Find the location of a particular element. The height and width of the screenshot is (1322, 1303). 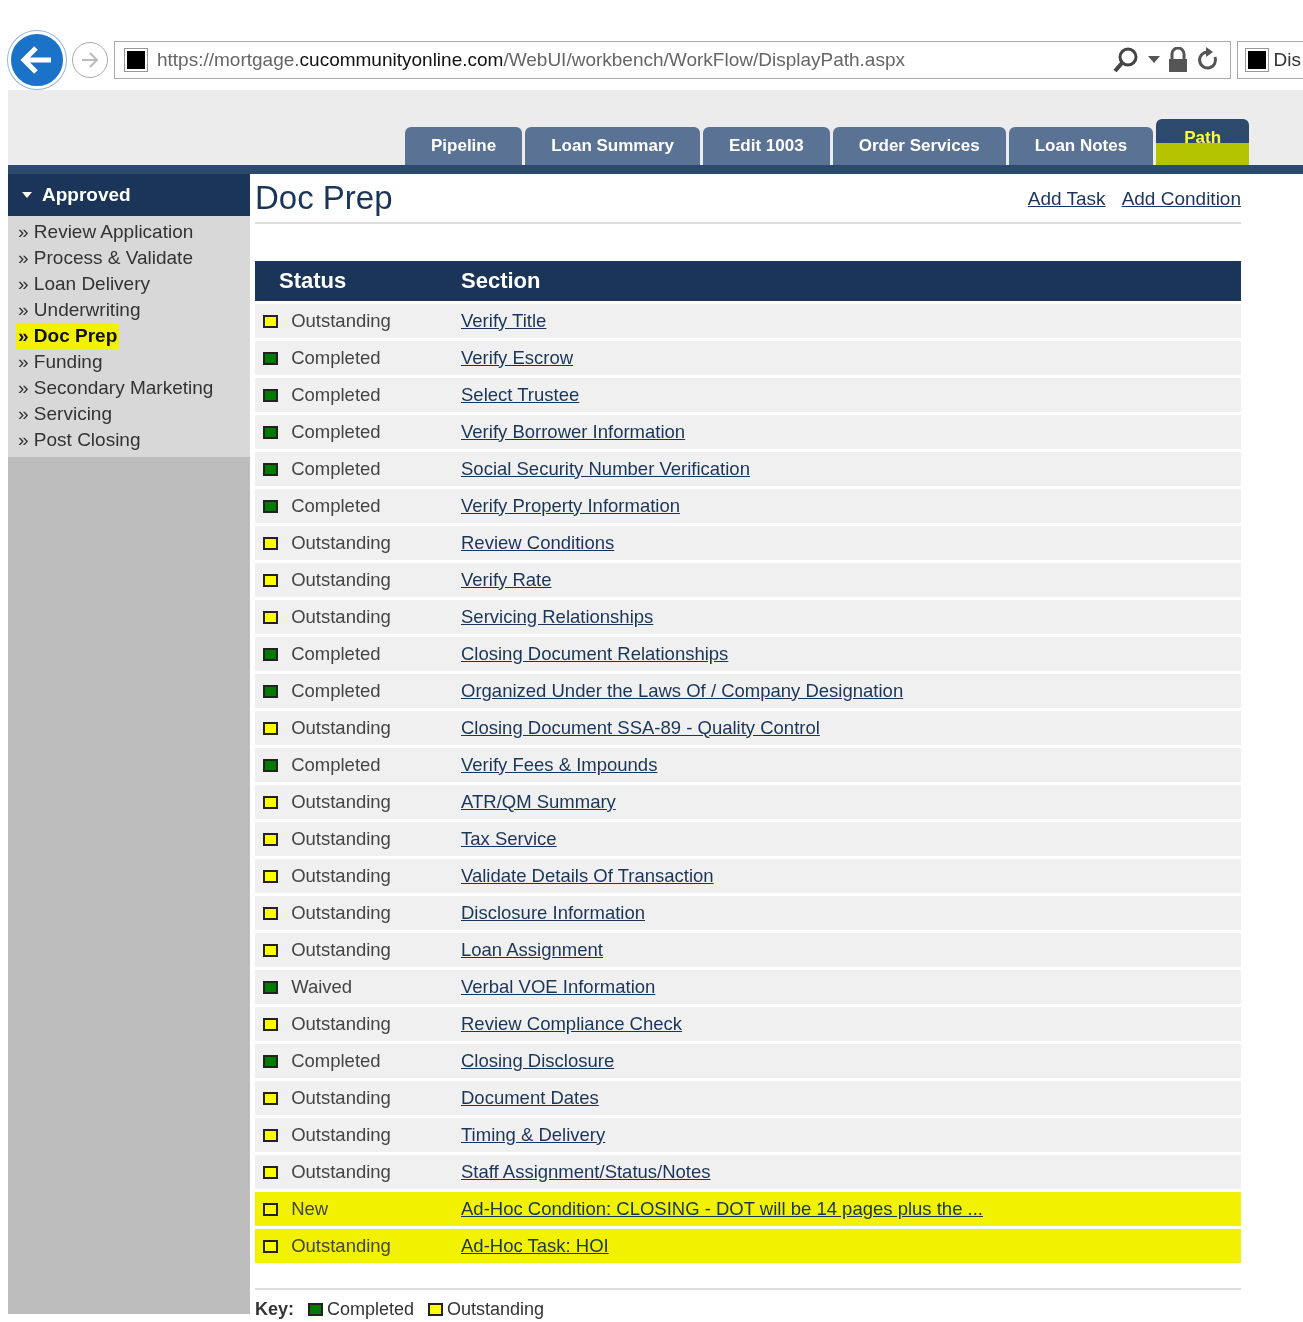

page-icon is located at coordinates (136, 60).